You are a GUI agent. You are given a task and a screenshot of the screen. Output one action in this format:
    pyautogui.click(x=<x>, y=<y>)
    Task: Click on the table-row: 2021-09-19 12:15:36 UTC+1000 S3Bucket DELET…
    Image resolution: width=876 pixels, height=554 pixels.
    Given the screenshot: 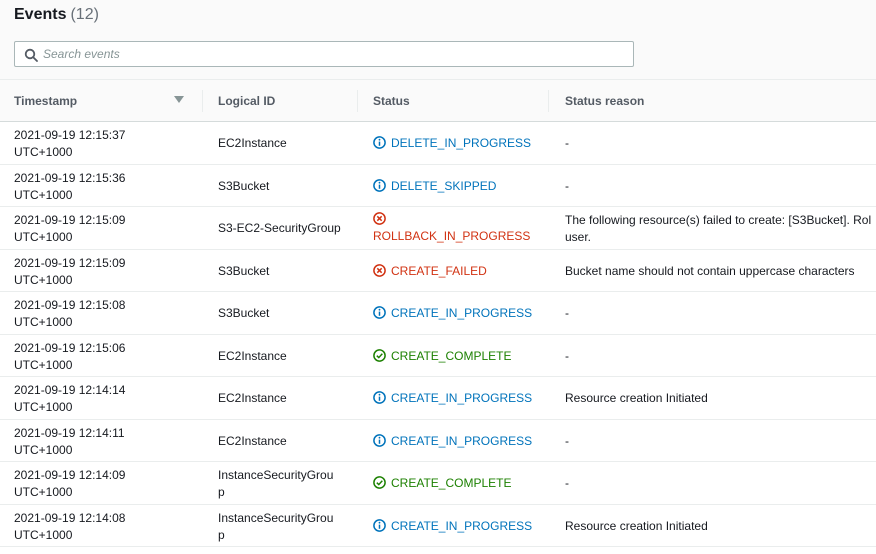 What is the action you would take?
    pyautogui.click(x=438, y=186)
    